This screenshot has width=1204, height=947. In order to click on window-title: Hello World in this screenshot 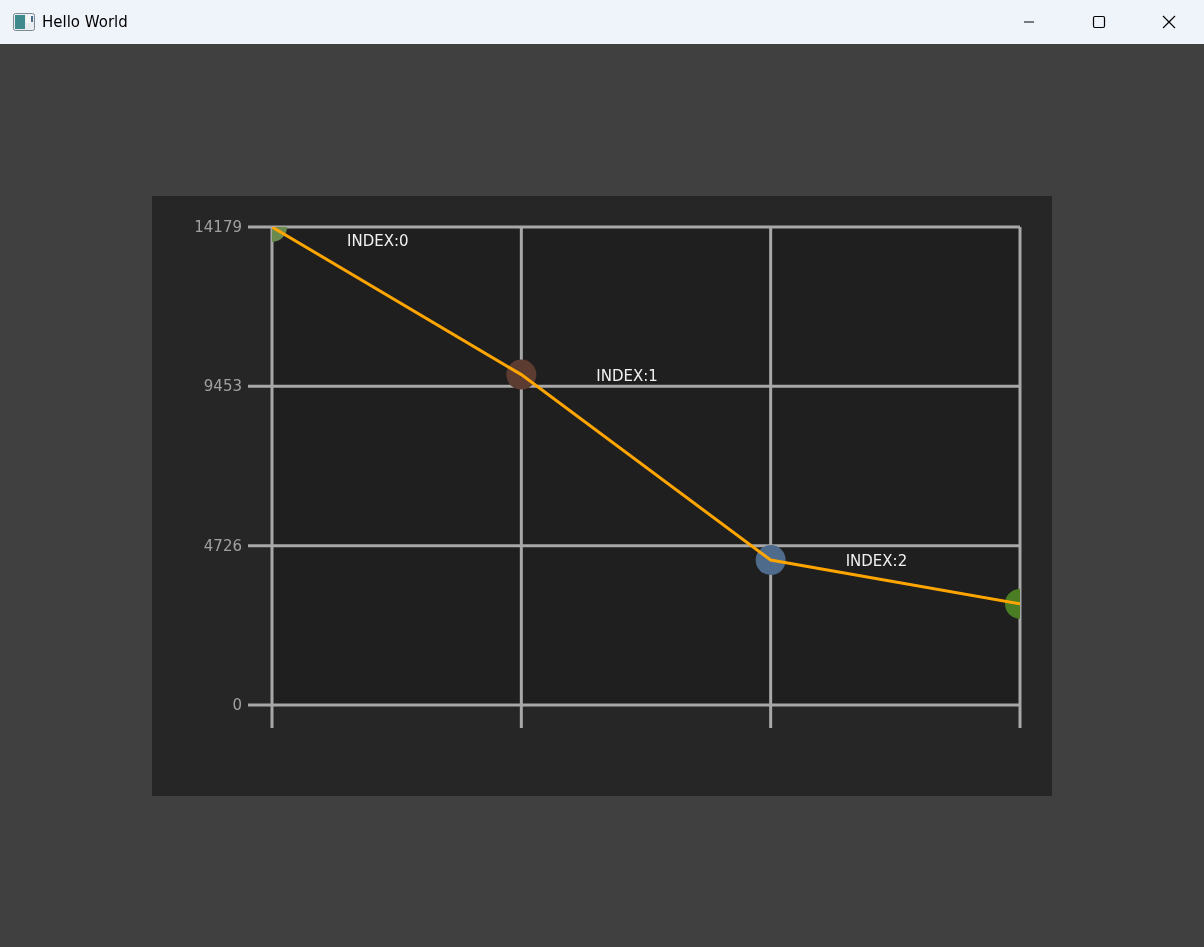, I will do `click(85, 22)`.